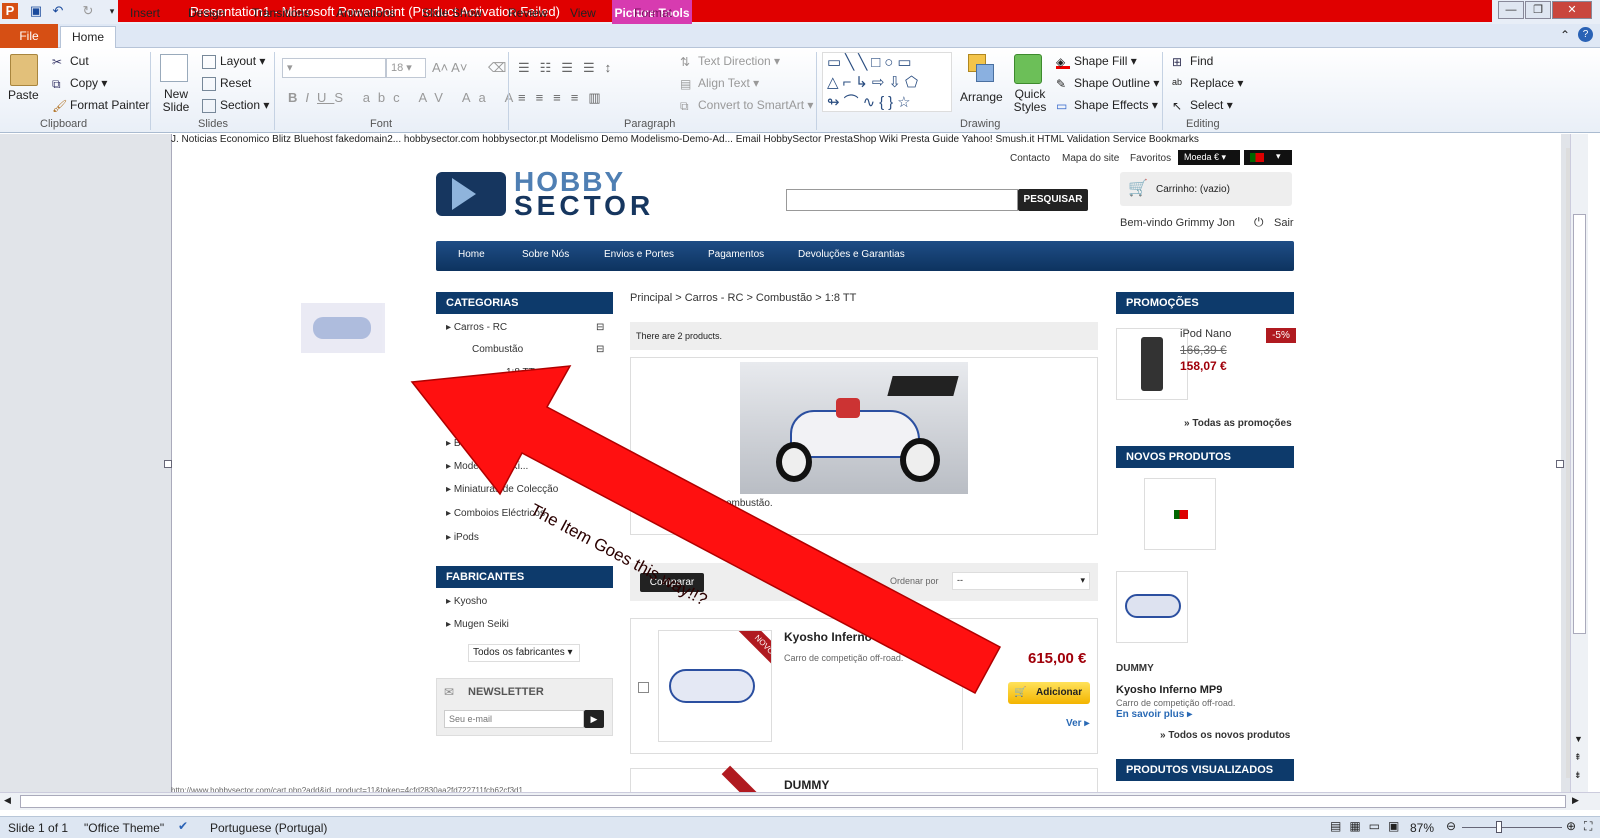  What do you see at coordinates (1096, 61) in the screenshot?
I see `shape-fill-button: ◈ Shape Fill ▾` at bounding box center [1096, 61].